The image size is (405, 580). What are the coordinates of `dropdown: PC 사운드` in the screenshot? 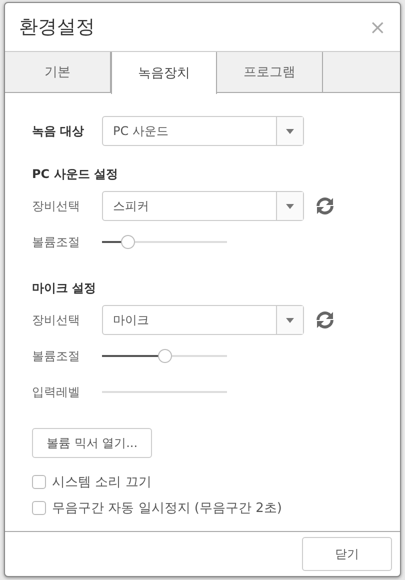 It's located at (203, 131).